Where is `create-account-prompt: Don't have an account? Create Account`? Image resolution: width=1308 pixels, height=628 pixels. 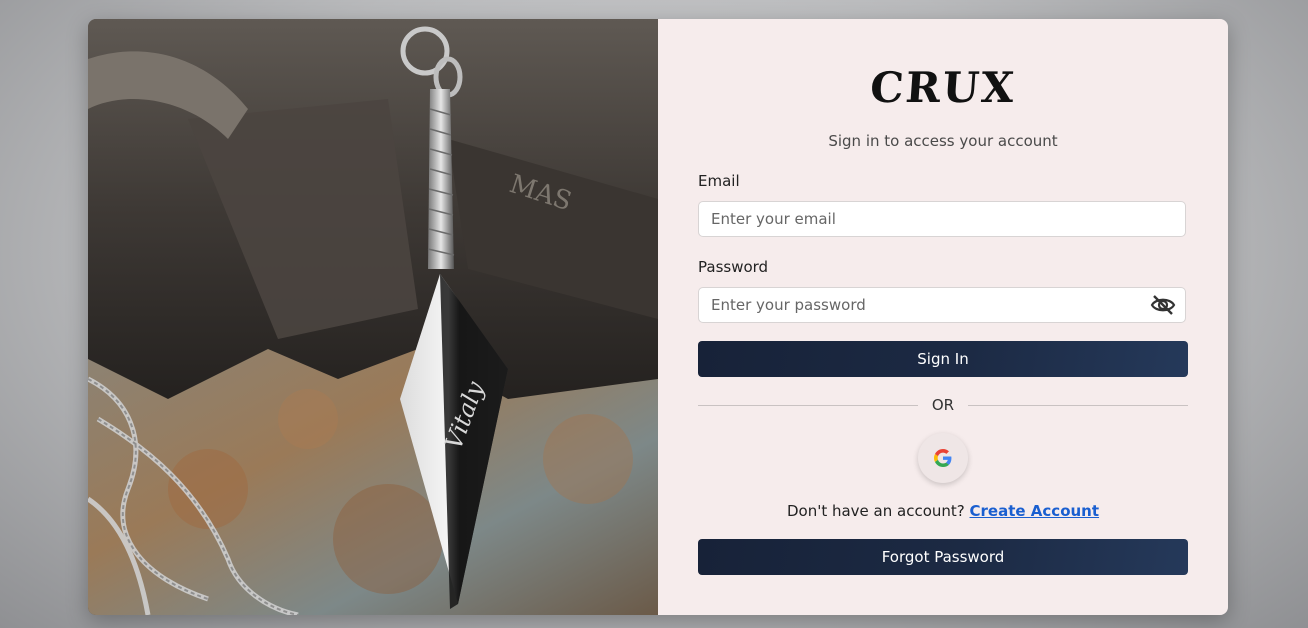 create-account-prompt: Don't have an account? Create Account is located at coordinates (943, 511).